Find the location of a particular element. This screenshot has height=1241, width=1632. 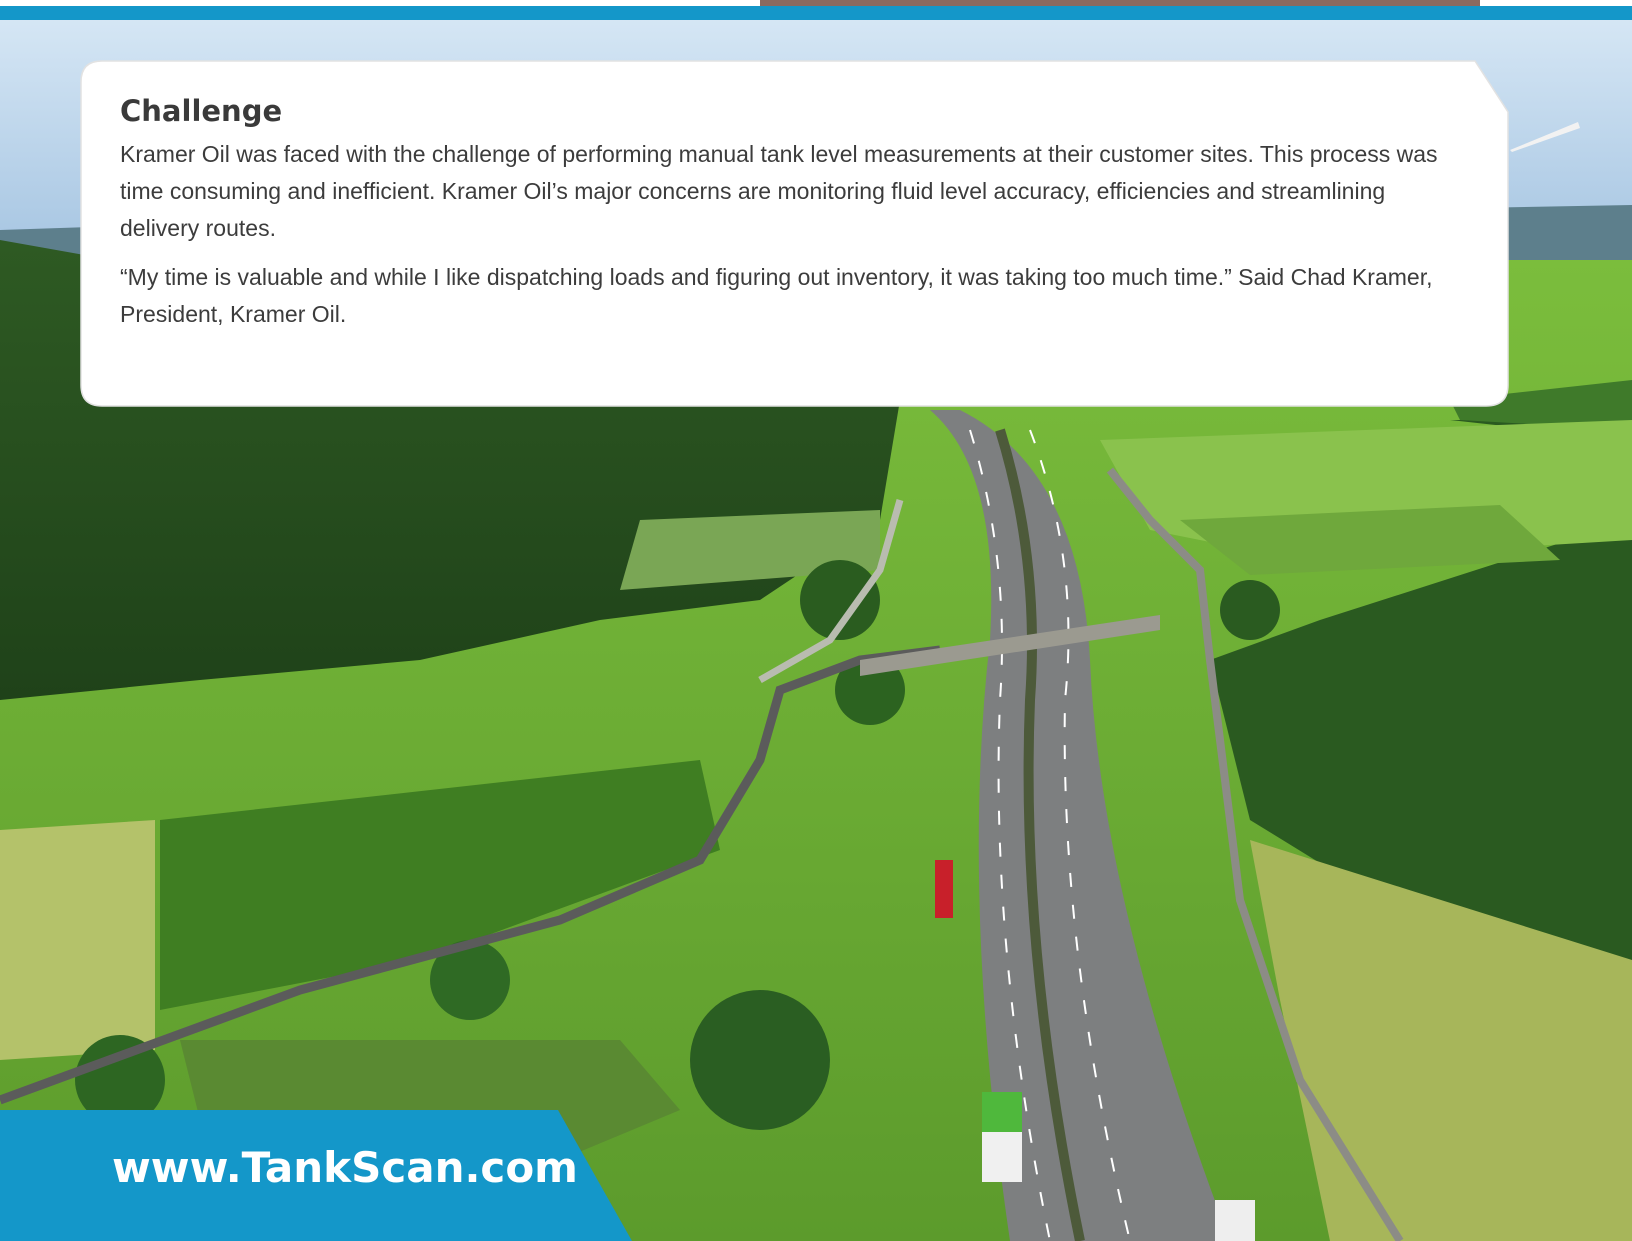

header-bar is located at coordinates (816, 10).